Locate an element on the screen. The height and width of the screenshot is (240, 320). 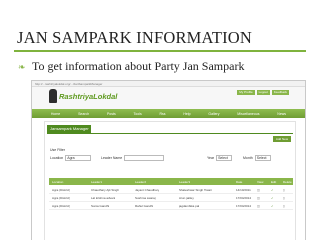
column-header: Leader1 is located at coordinates (96, 182).